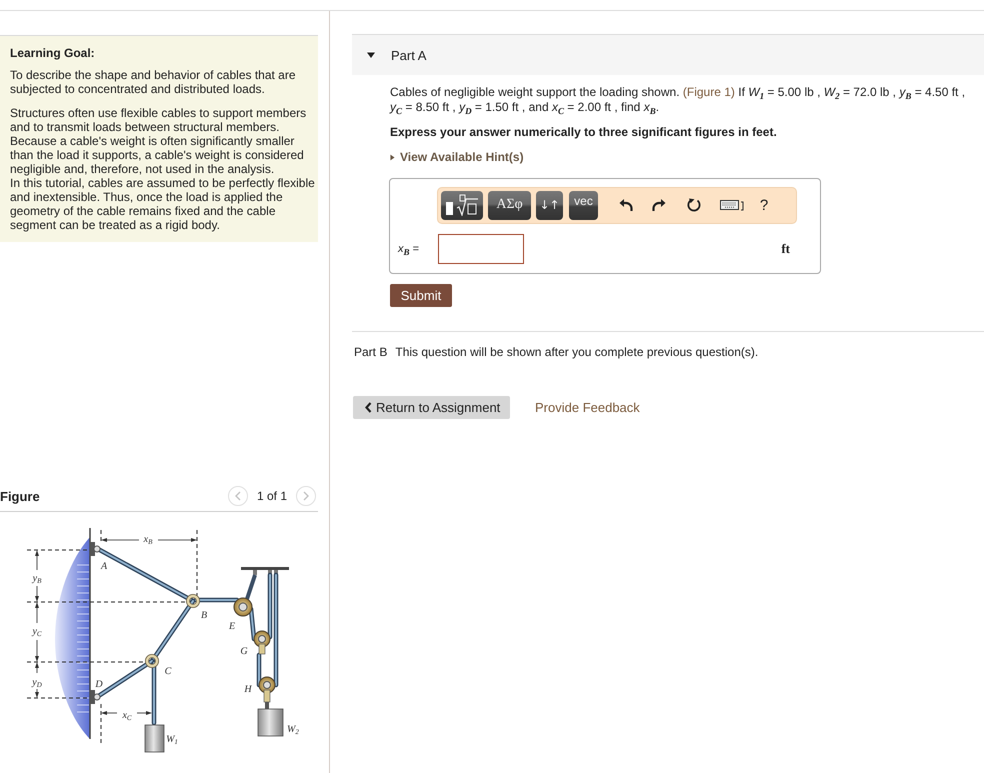 The image size is (984, 773). What do you see at coordinates (626, 205) in the screenshot?
I see `undo-icon` at bounding box center [626, 205].